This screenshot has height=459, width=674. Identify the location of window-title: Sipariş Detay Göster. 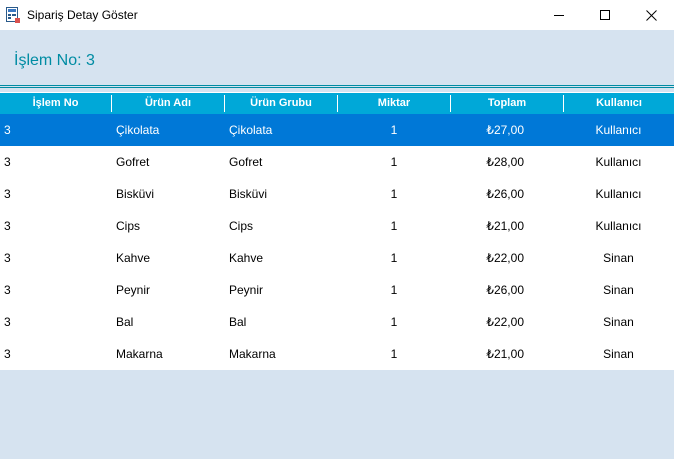
(82, 15).